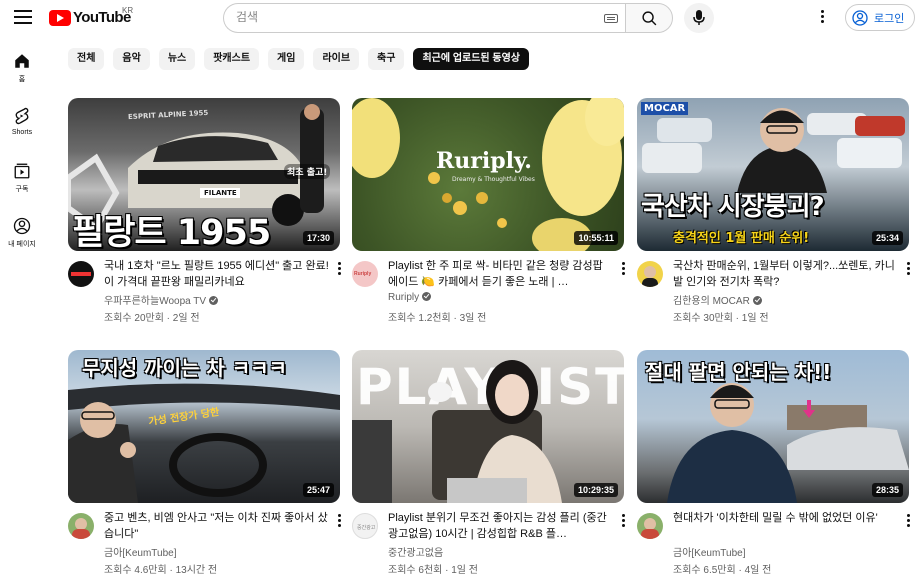 The height and width of the screenshot is (585, 924). I want to click on voice-search-button, so click(699, 18).